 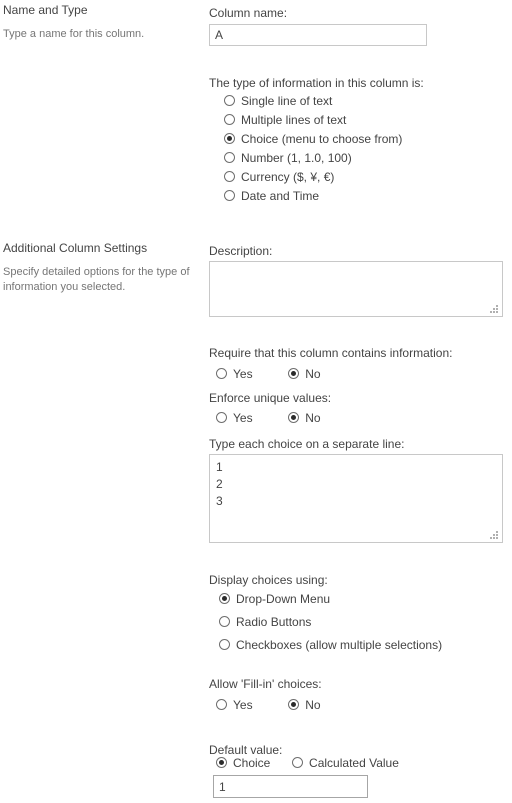 I want to click on radio-option-date-and-time: Date and Time, so click(x=313, y=198).